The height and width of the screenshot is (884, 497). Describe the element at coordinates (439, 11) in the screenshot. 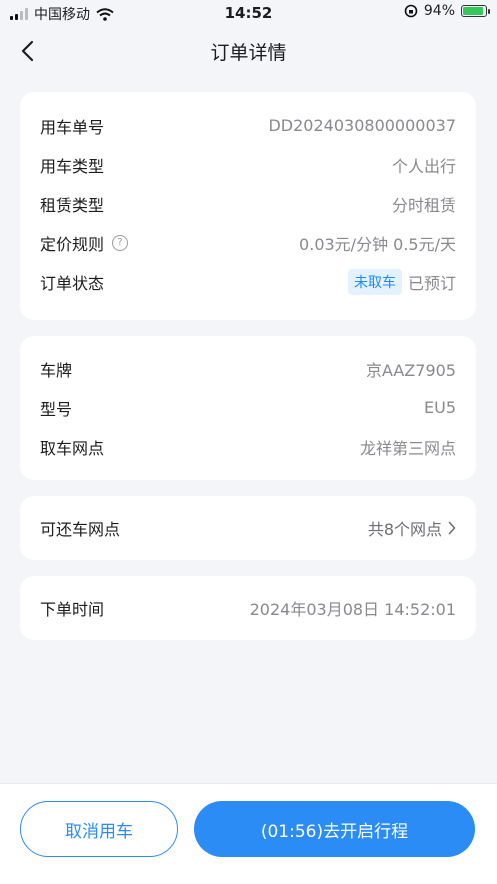

I see `battery-percent: 94%` at that location.